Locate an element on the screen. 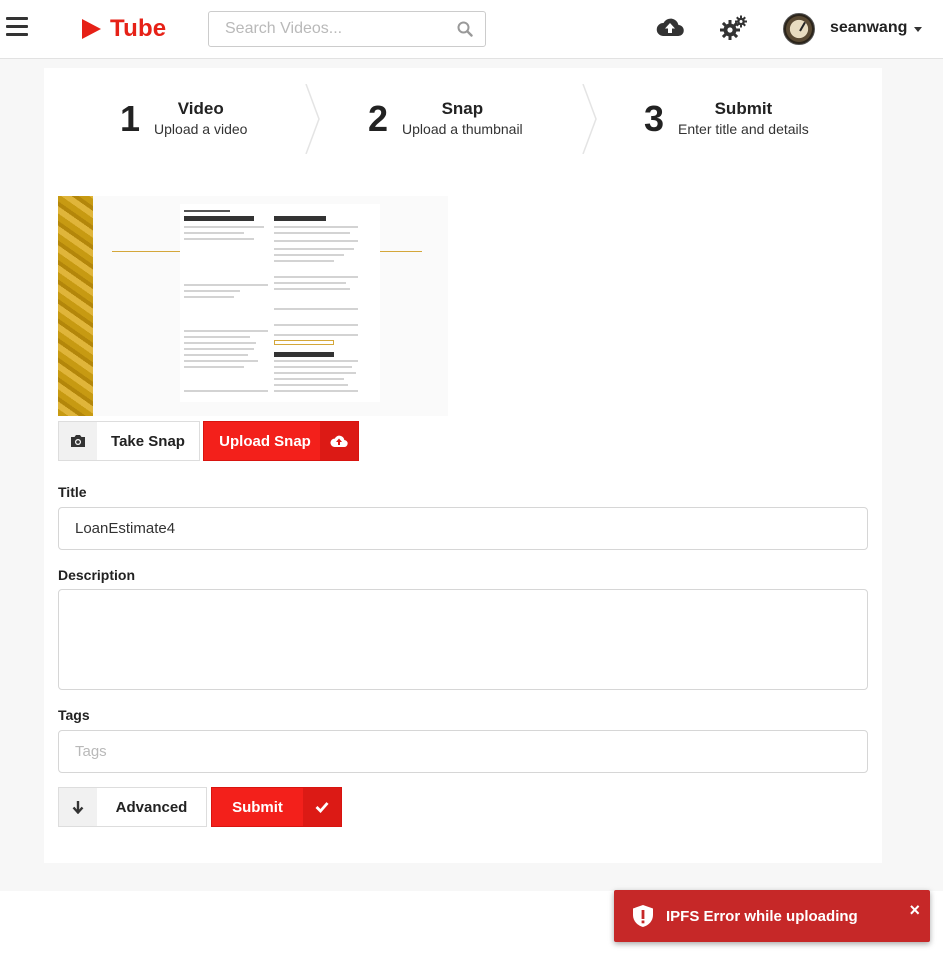  camera-icon-box is located at coordinates (78, 441).